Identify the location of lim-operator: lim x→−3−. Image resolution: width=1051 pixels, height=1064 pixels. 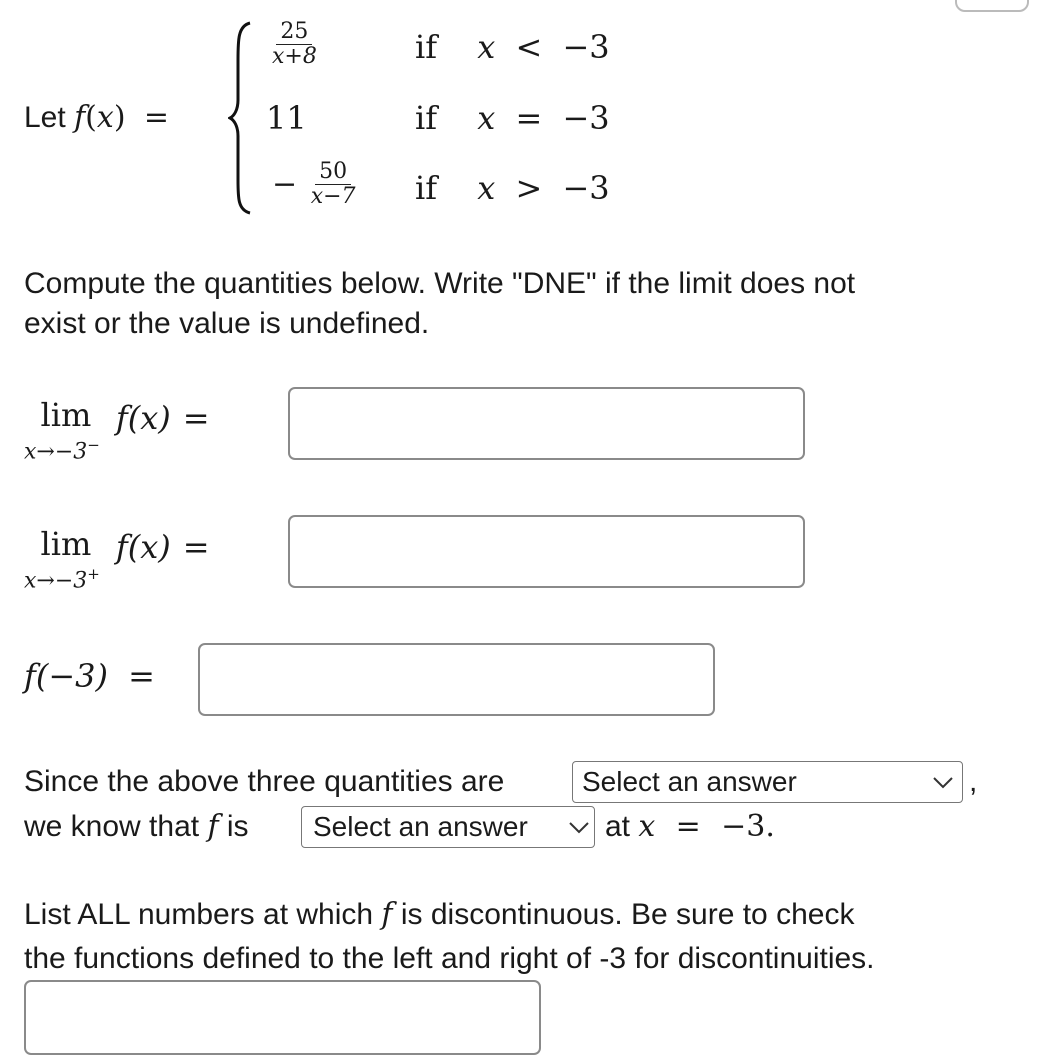
(62, 431).